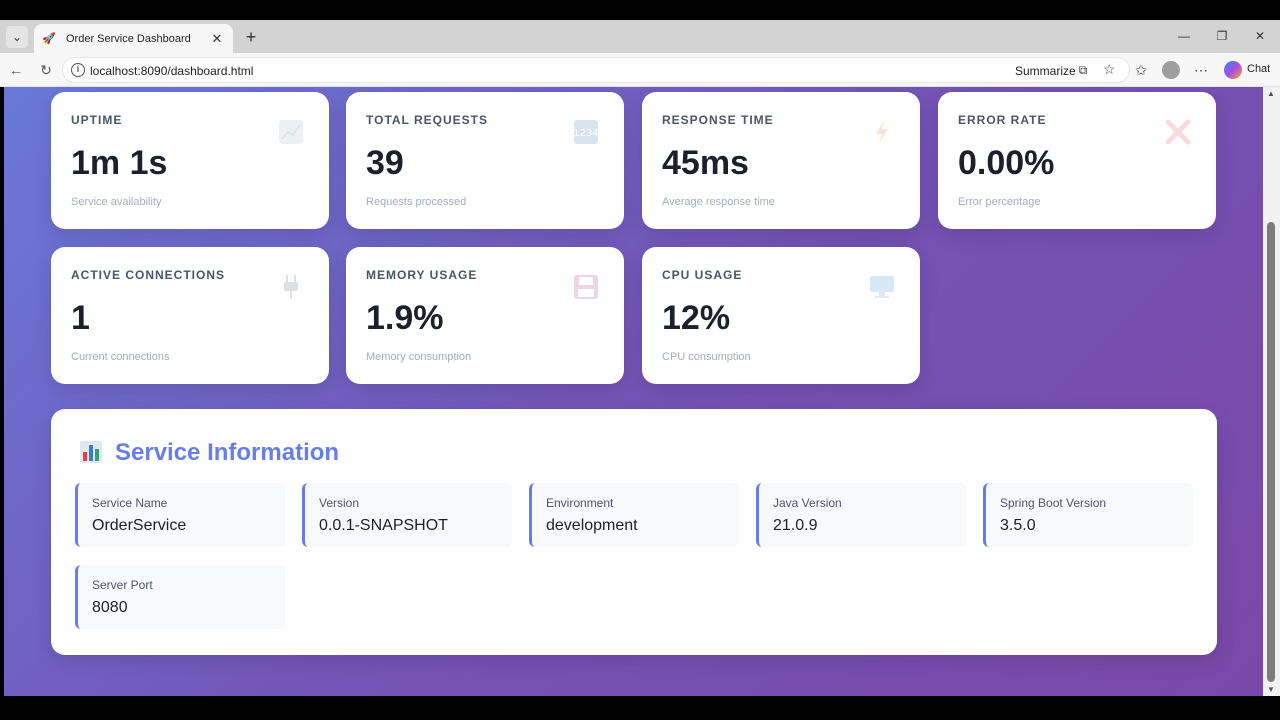  What do you see at coordinates (1260, 36) in the screenshot?
I see `window-close-icon: ✕` at bounding box center [1260, 36].